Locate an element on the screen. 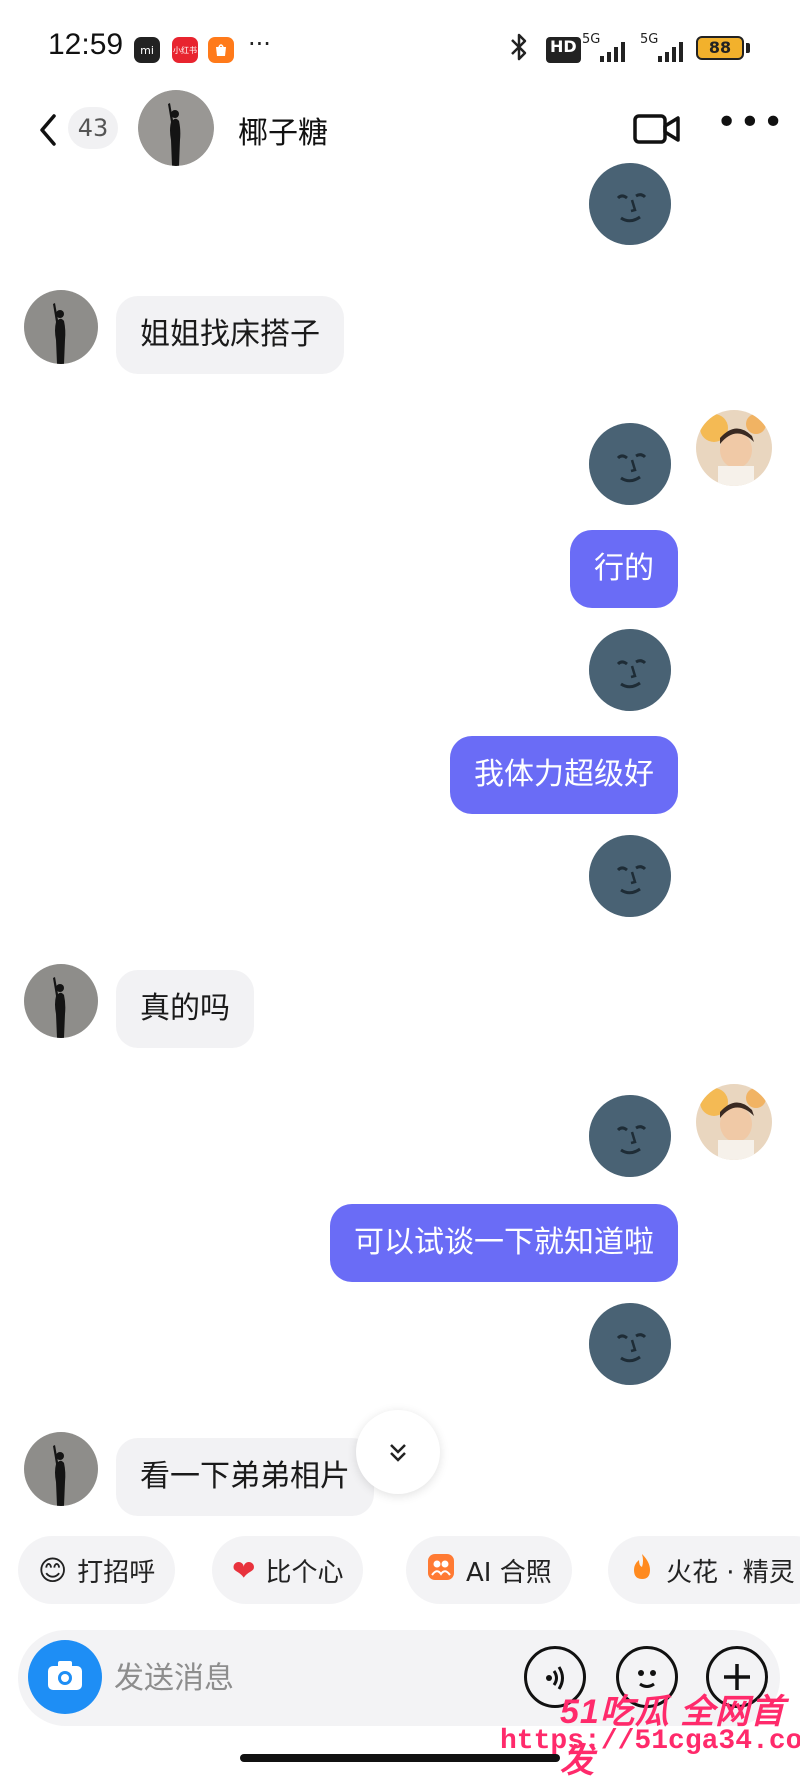 The width and height of the screenshot is (800, 1778). quick-reply-heart: ❤ 比个心 is located at coordinates (288, 1570).